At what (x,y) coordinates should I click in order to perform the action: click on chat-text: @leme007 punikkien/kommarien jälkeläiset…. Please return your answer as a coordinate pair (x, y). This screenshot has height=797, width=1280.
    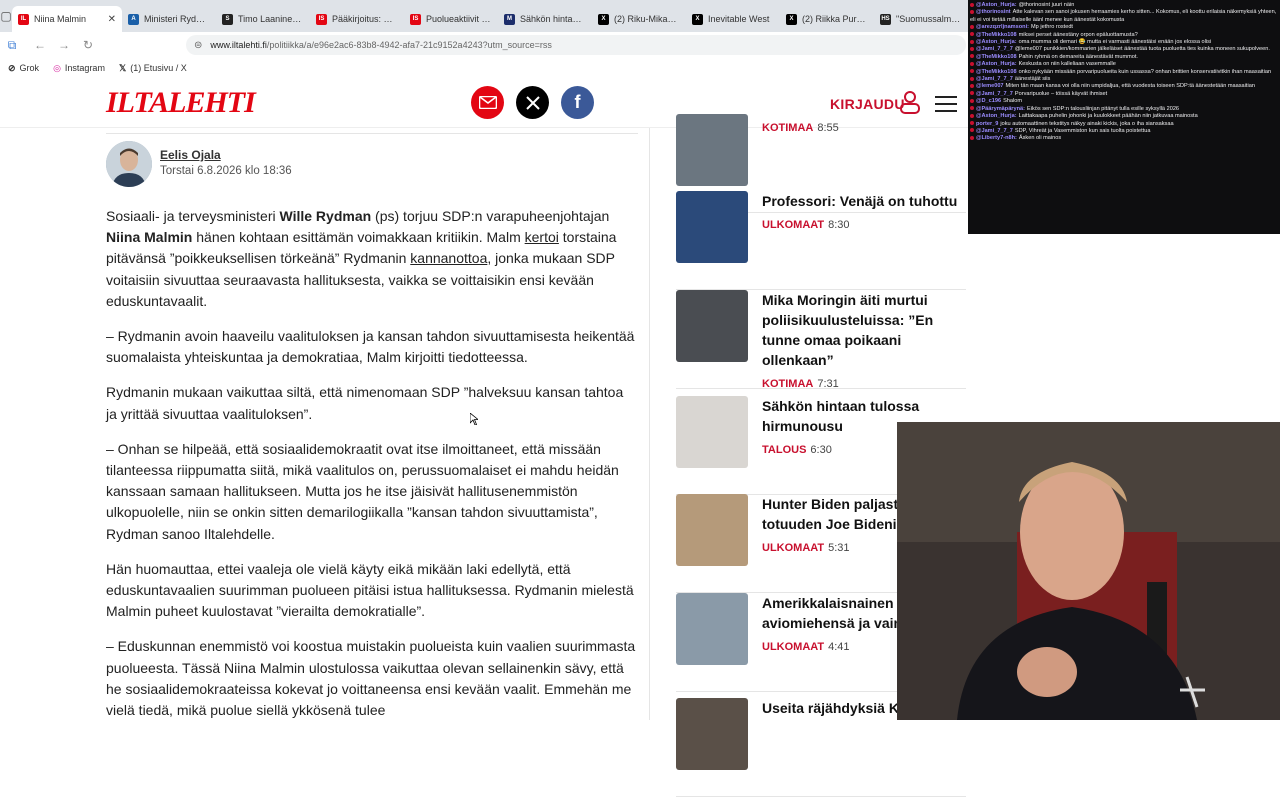
    Looking at the image, I should click on (1142, 49).